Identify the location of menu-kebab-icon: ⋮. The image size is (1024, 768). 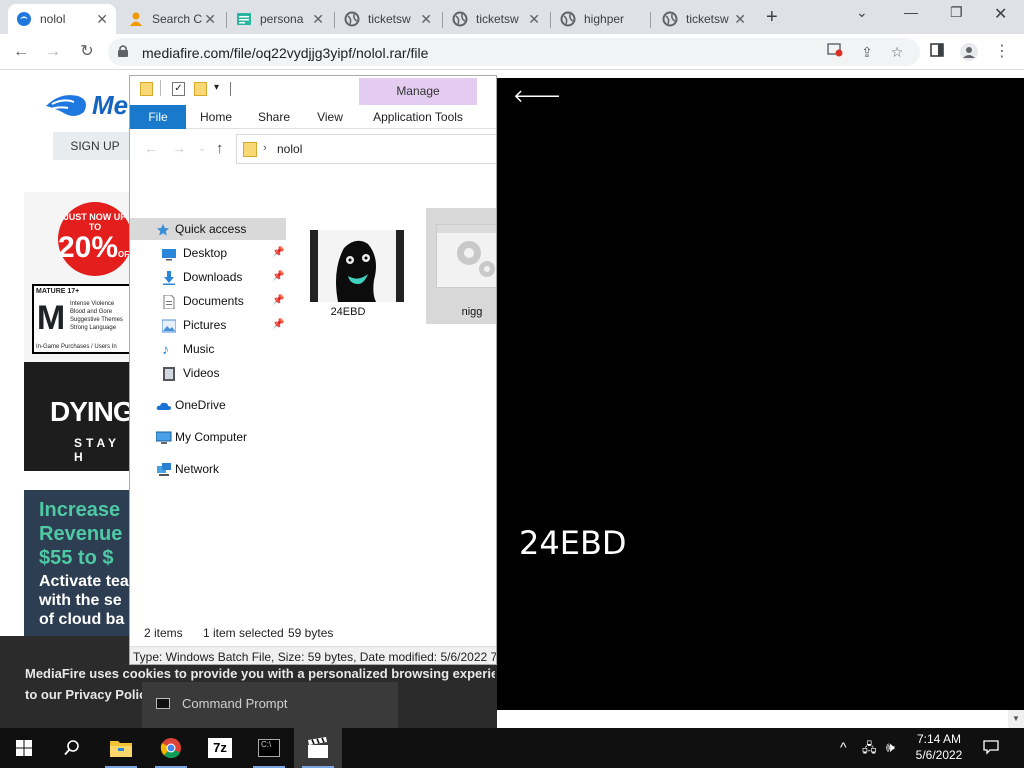
(1002, 52).